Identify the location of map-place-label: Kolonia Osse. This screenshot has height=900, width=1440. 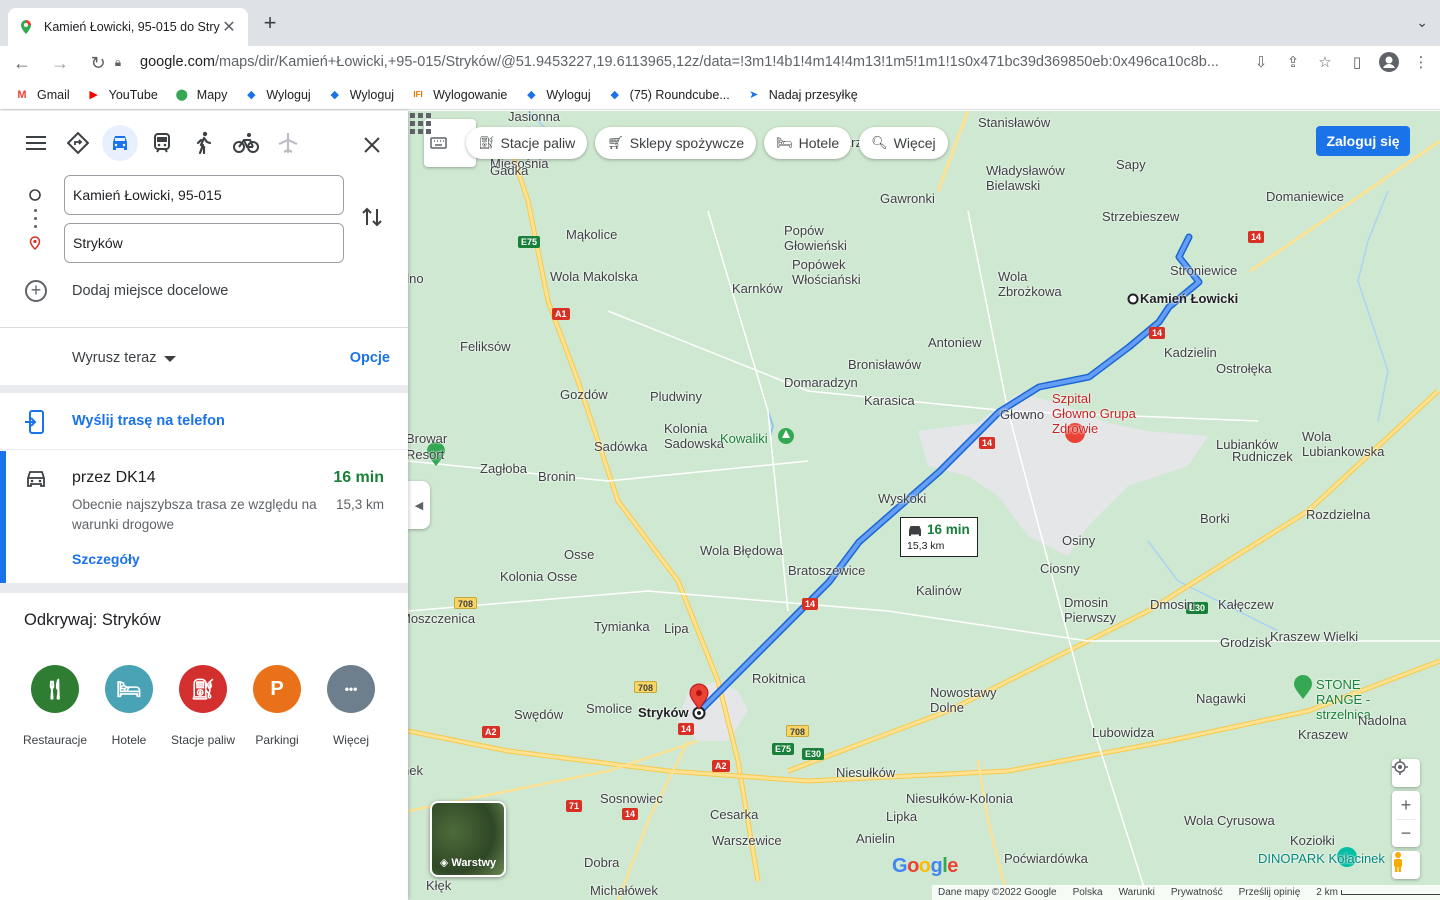
(538, 576).